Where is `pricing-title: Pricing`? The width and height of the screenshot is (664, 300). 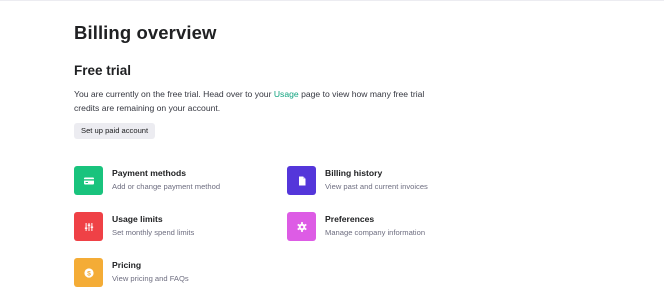 pricing-title: Pricing is located at coordinates (127, 265).